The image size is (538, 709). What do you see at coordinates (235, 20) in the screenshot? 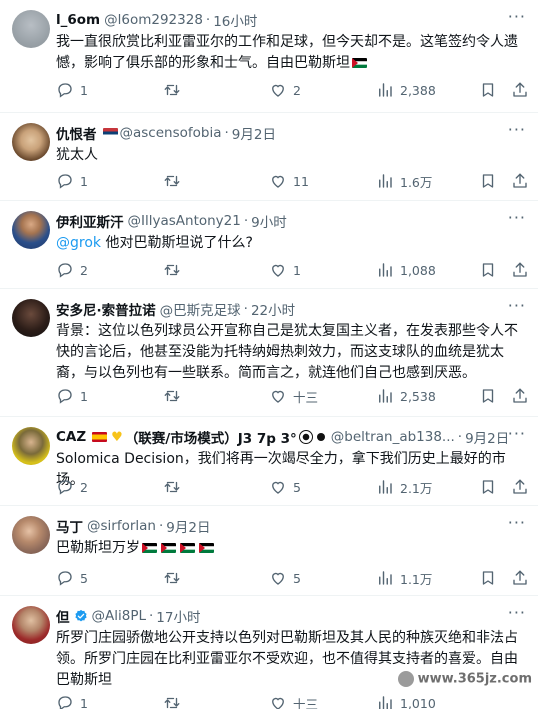
I see `timestamp: 16小时` at bounding box center [235, 20].